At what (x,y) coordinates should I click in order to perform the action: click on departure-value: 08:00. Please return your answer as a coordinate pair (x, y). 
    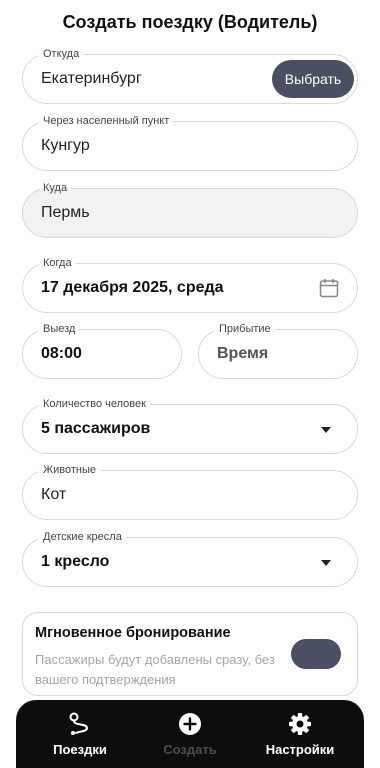
    Looking at the image, I should click on (61, 353).